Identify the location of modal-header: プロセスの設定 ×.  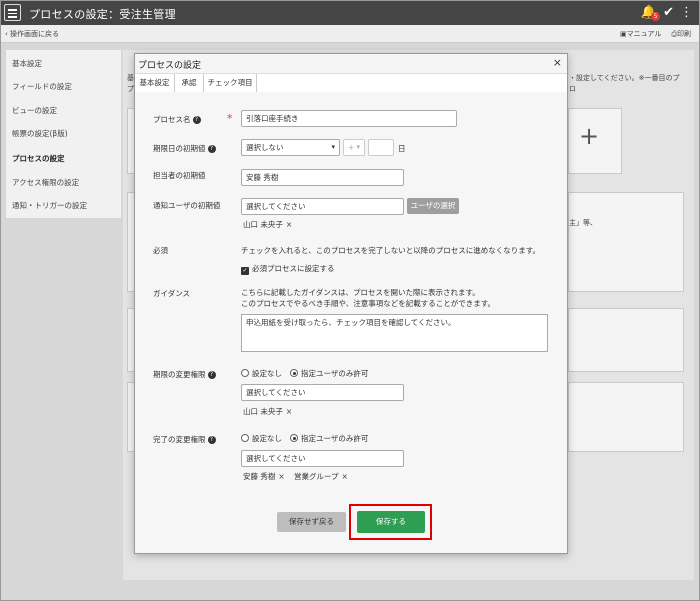
(351, 64).